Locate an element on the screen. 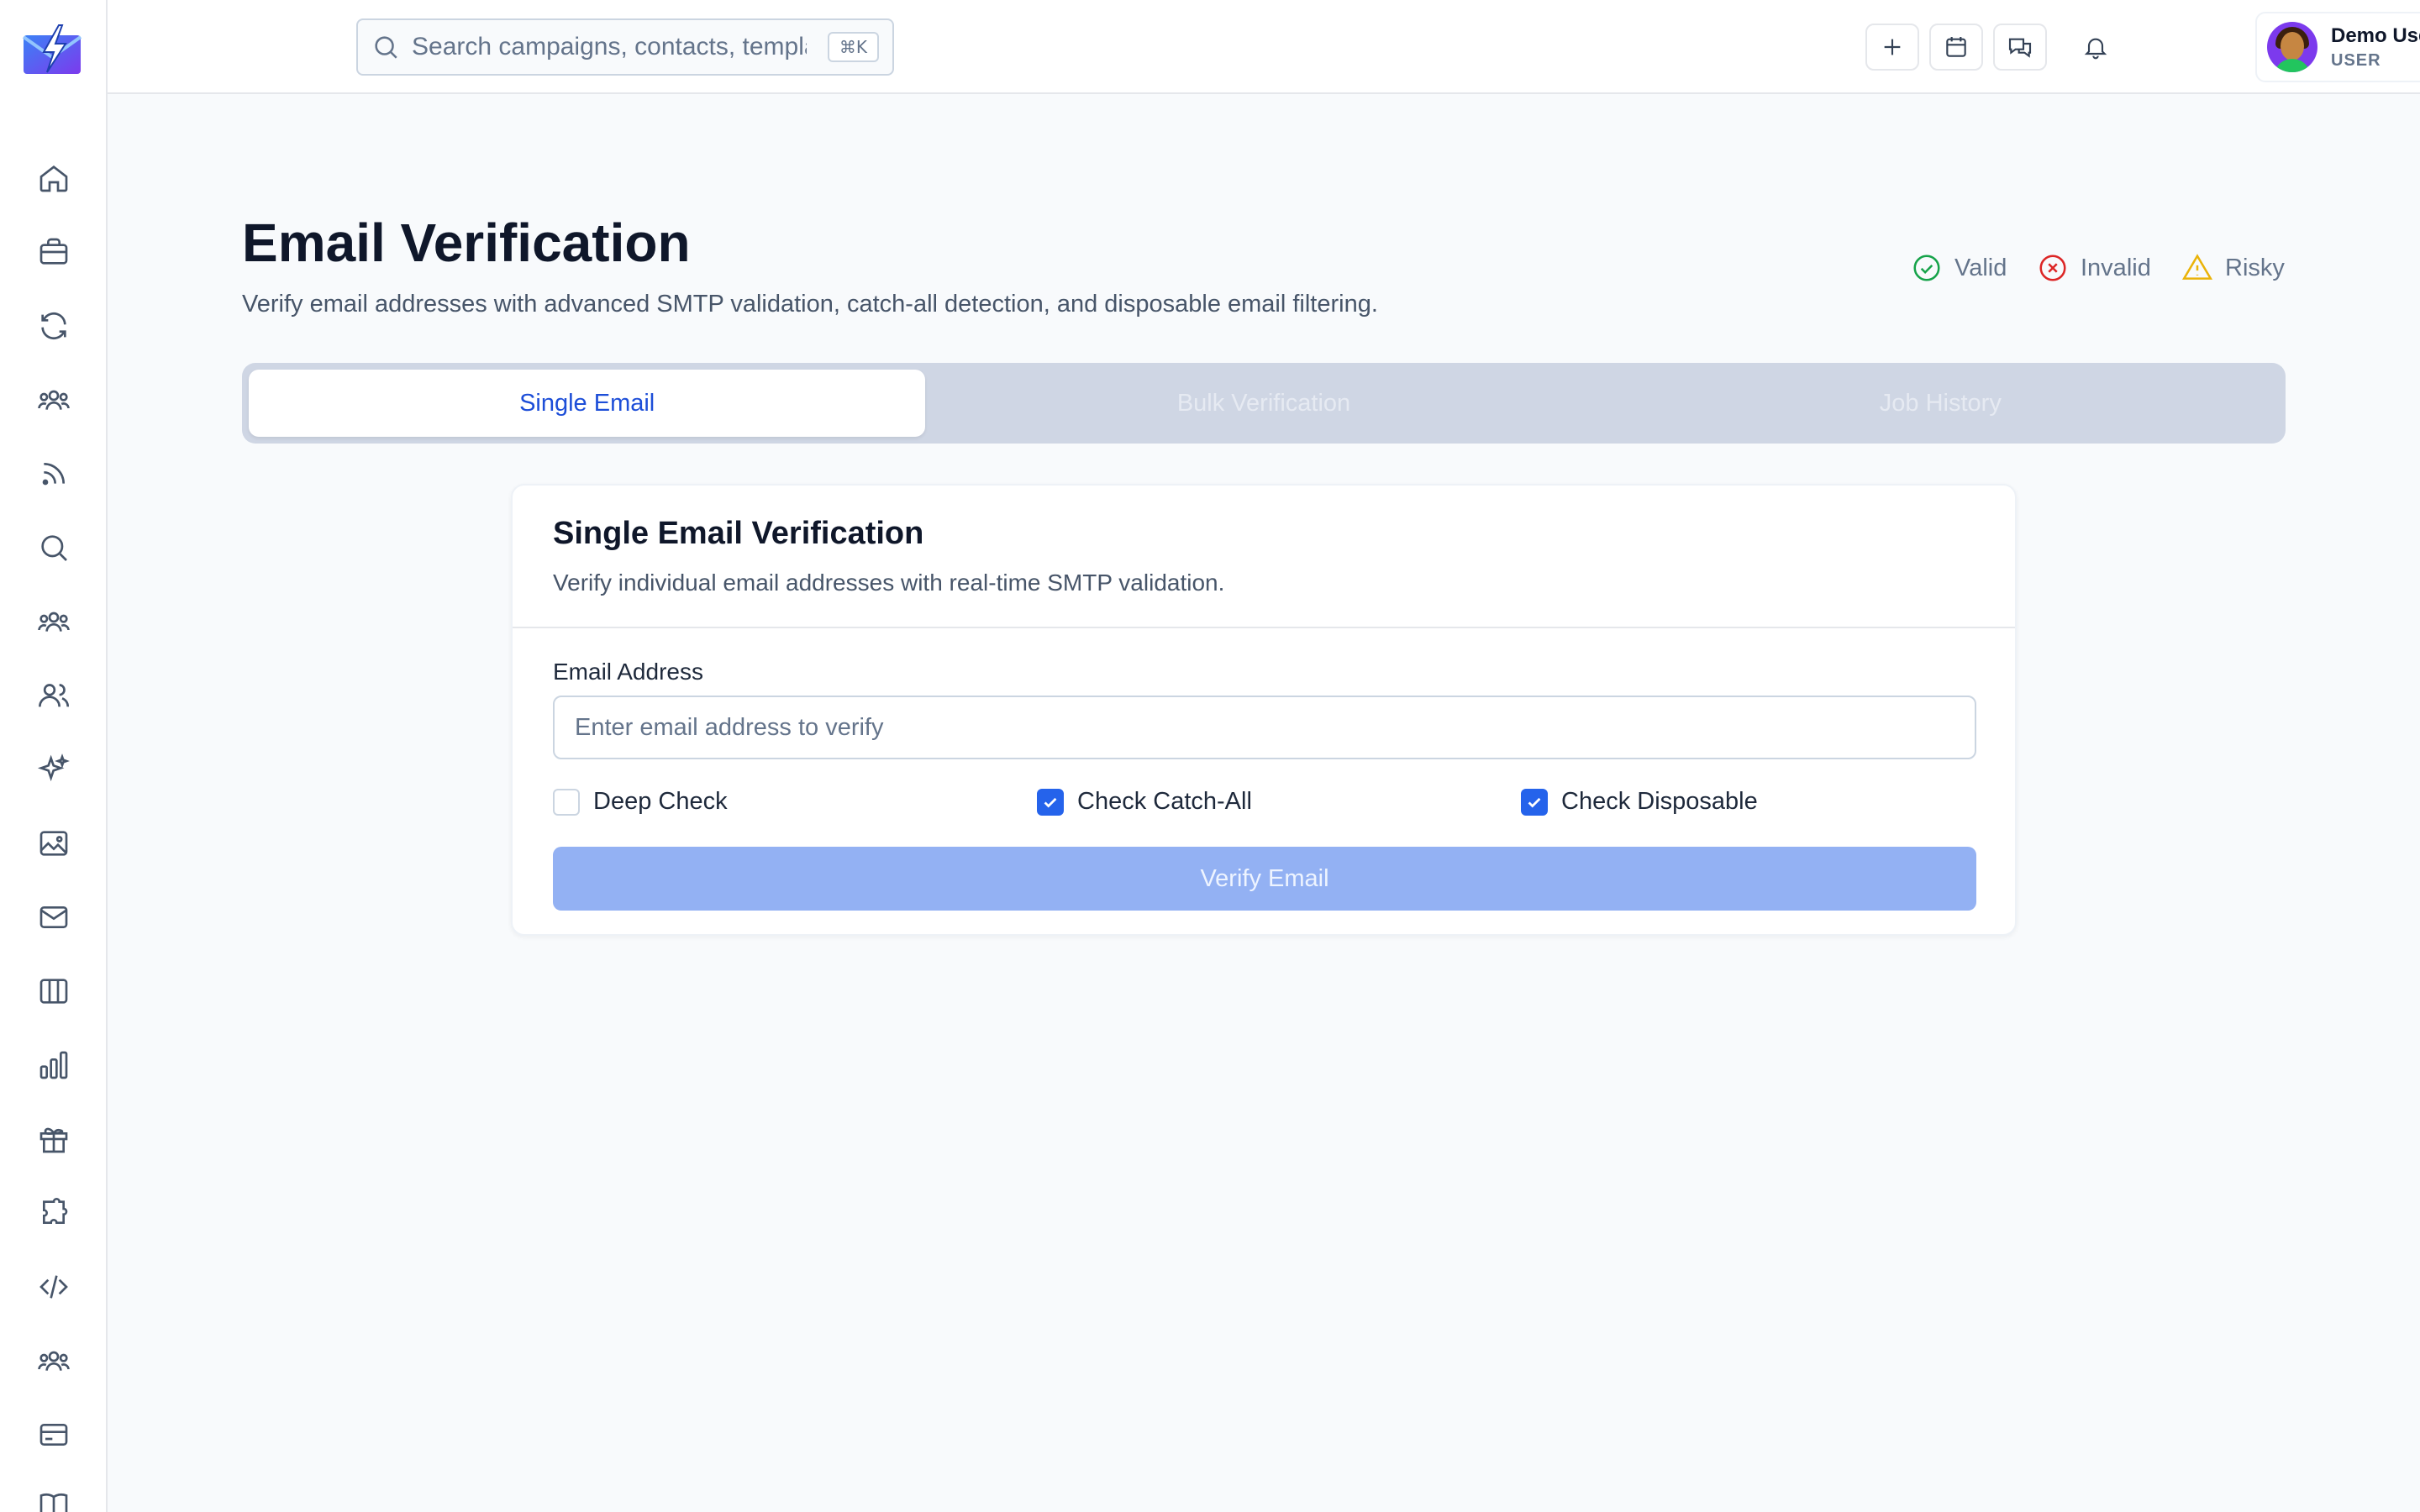 The width and height of the screenshot is (2420, 1512). catch-all-label: Check Catch-All is located at coordinates (1164, 801).